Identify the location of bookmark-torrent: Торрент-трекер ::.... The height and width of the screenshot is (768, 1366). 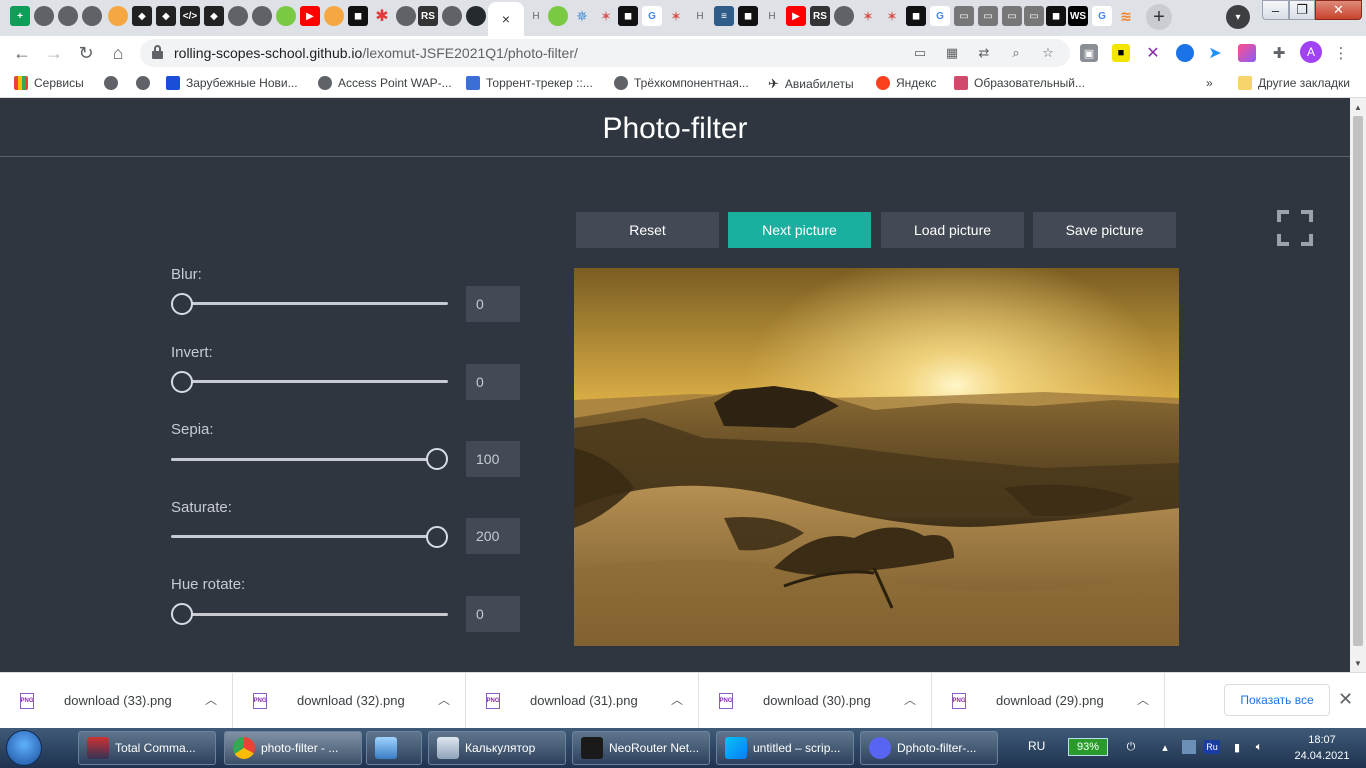
(529, 83).